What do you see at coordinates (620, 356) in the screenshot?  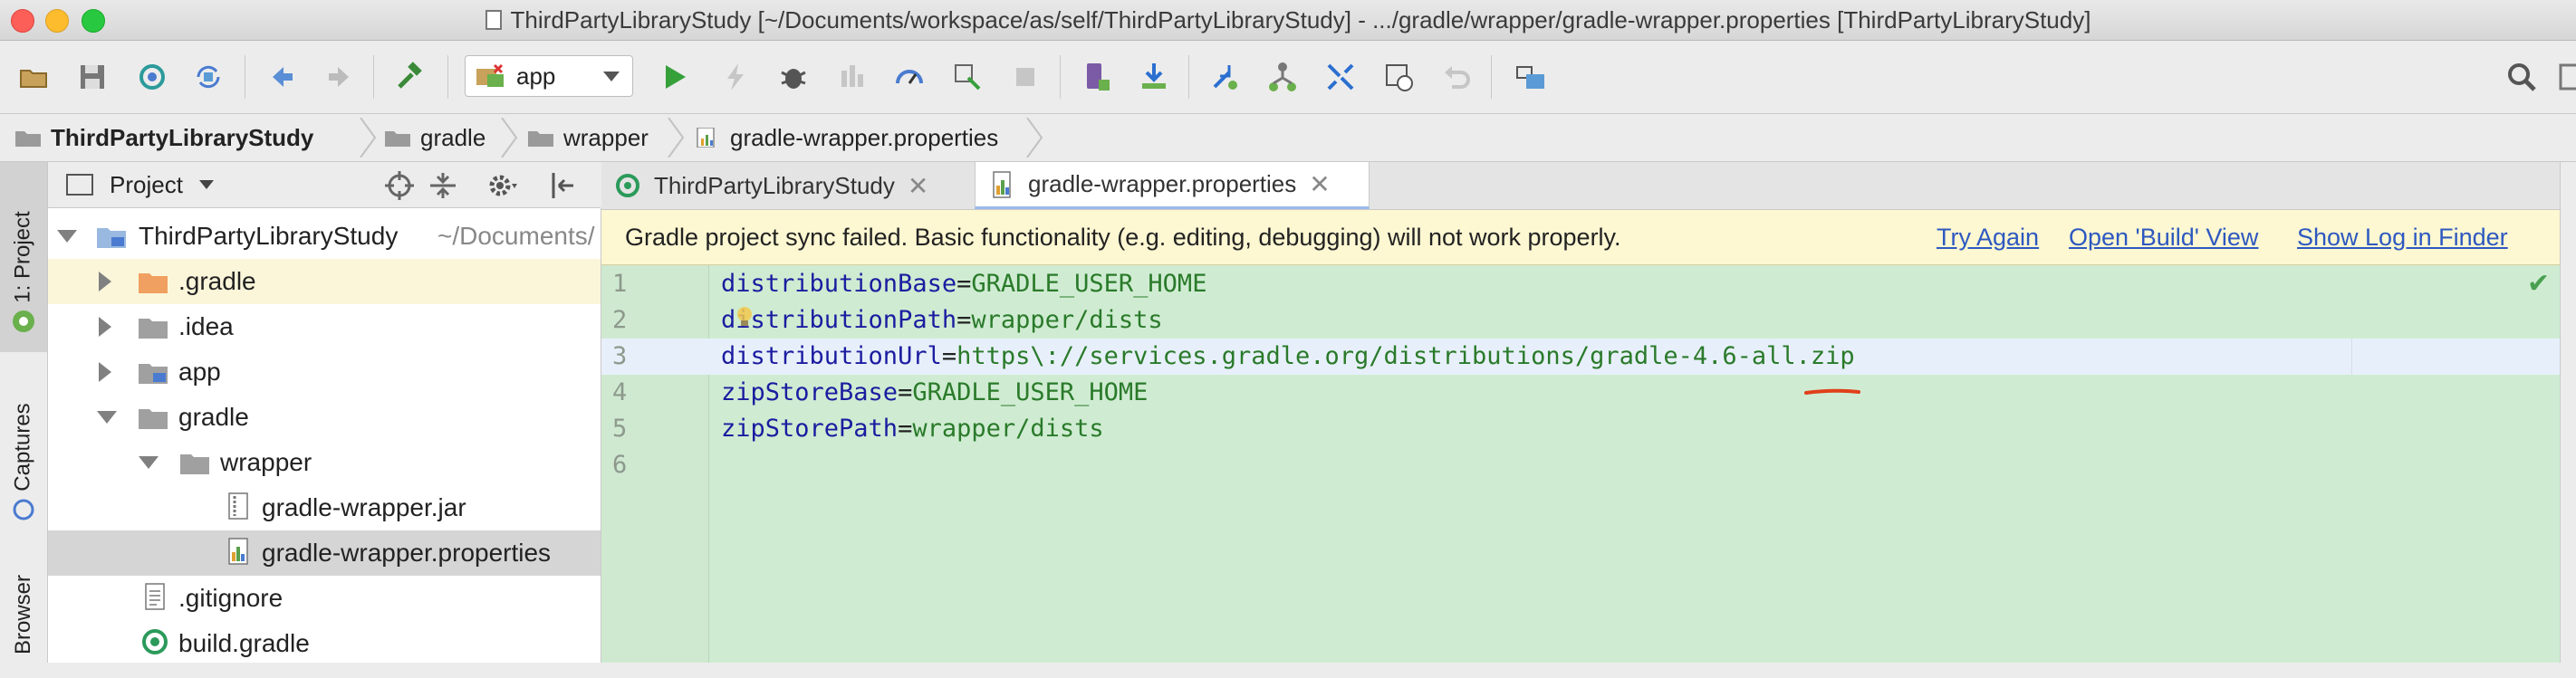 I see `line-number: 3` at bounding box center [620, 356].